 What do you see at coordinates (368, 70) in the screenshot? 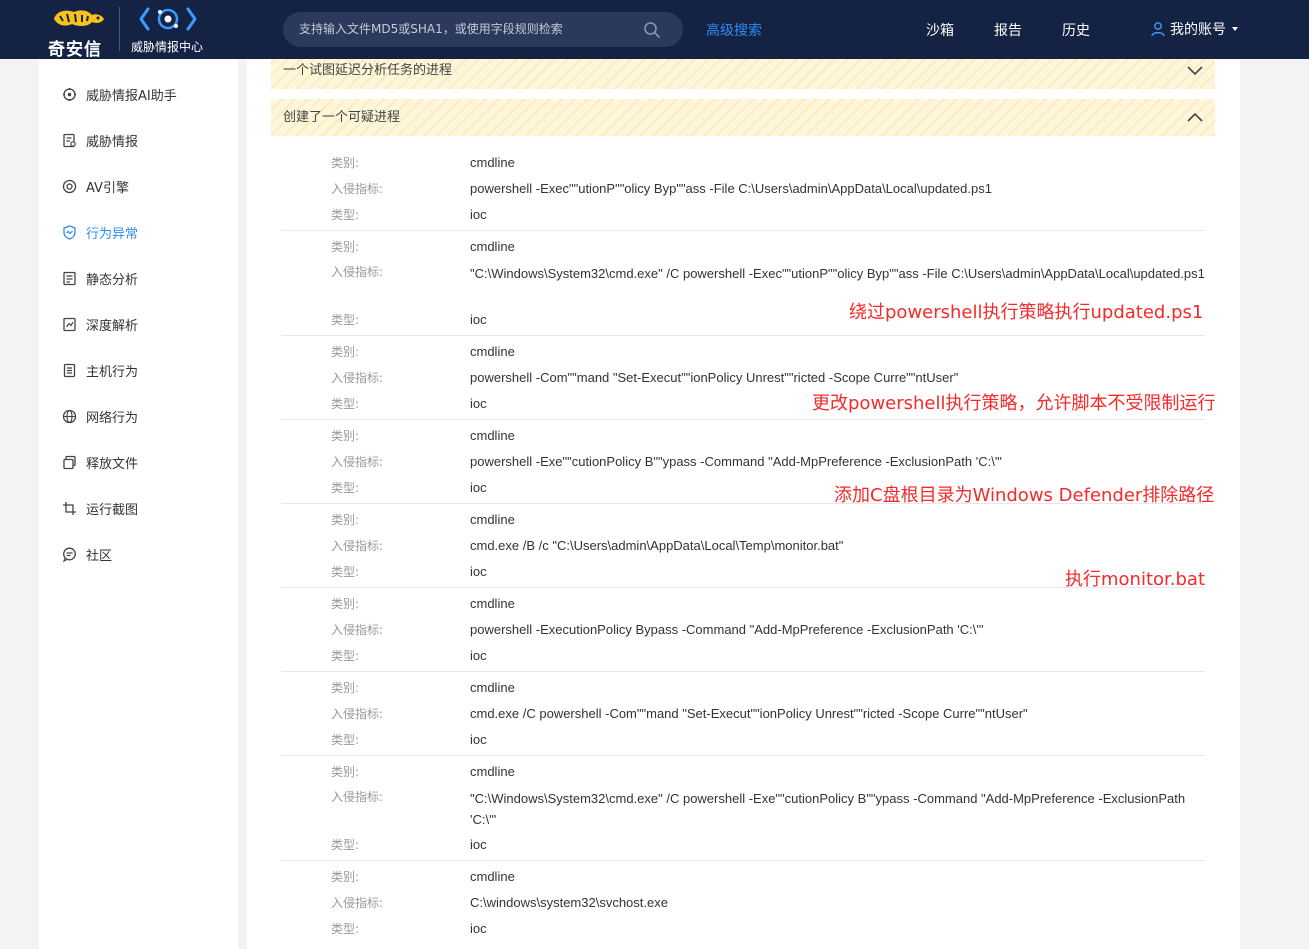
I see `section-title: 一个试图延迟分析任务的进程` at bounding box center [368, 70].